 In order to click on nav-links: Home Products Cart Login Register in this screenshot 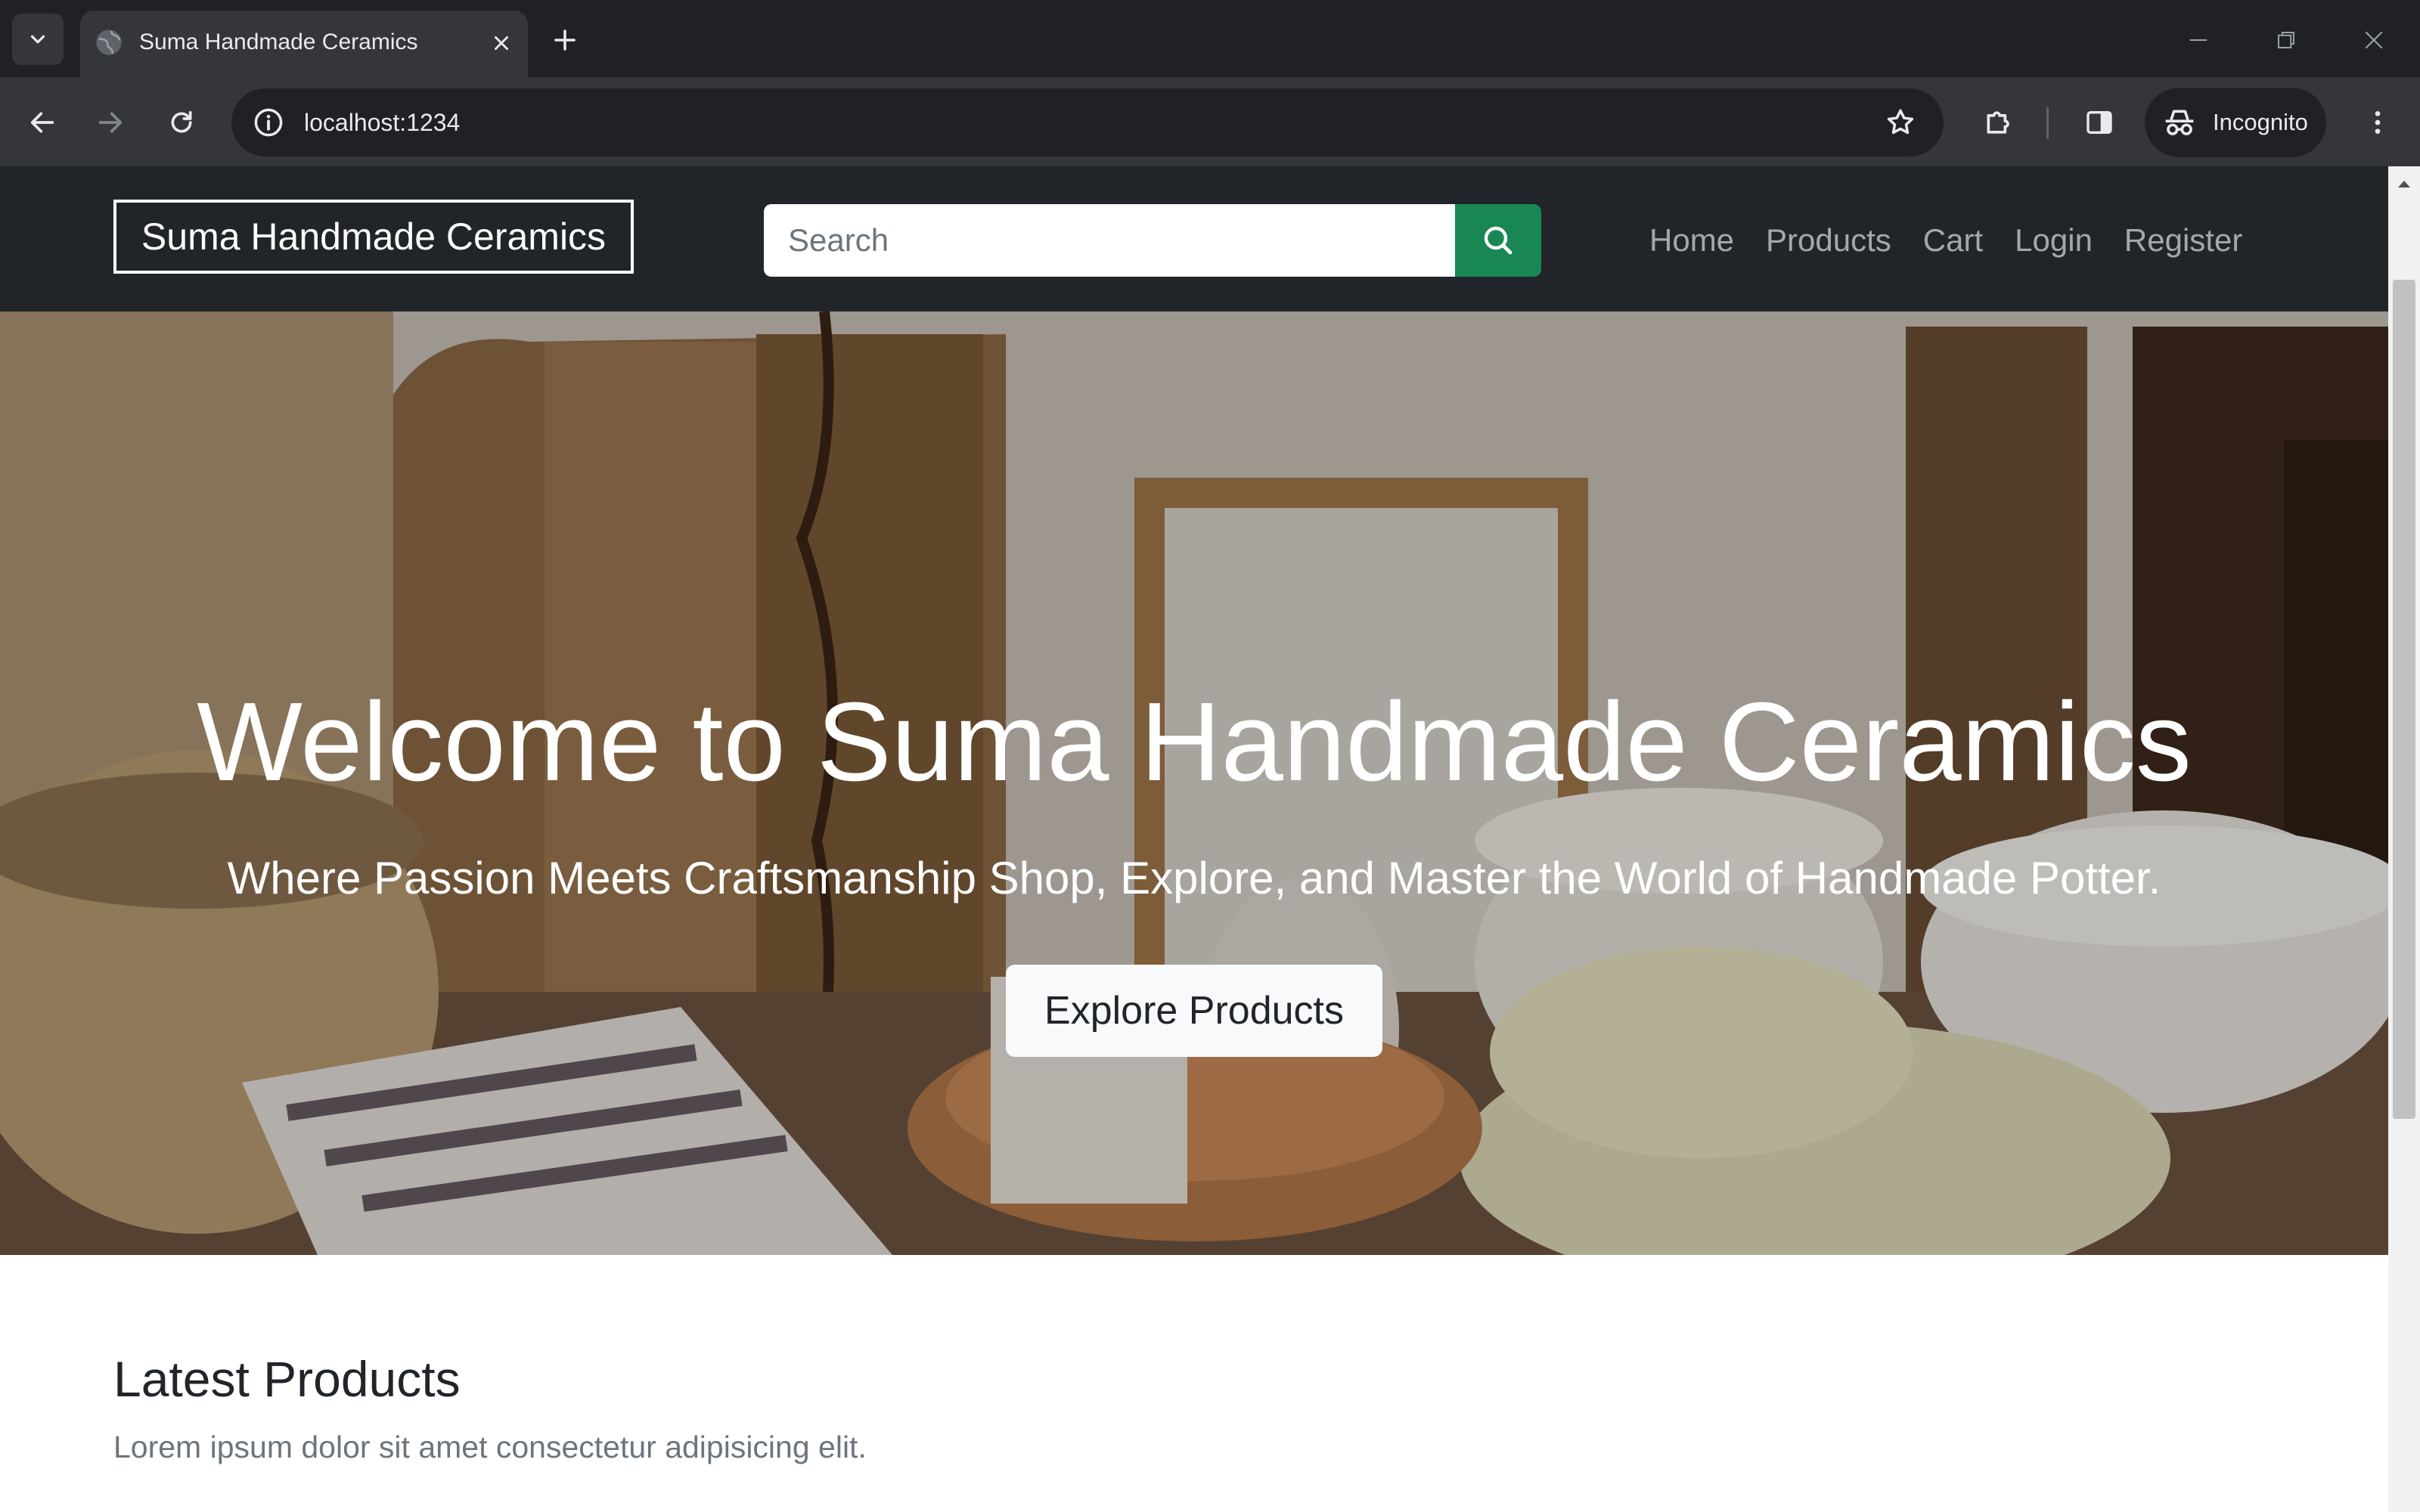, I will do `click(1946, 240)`.